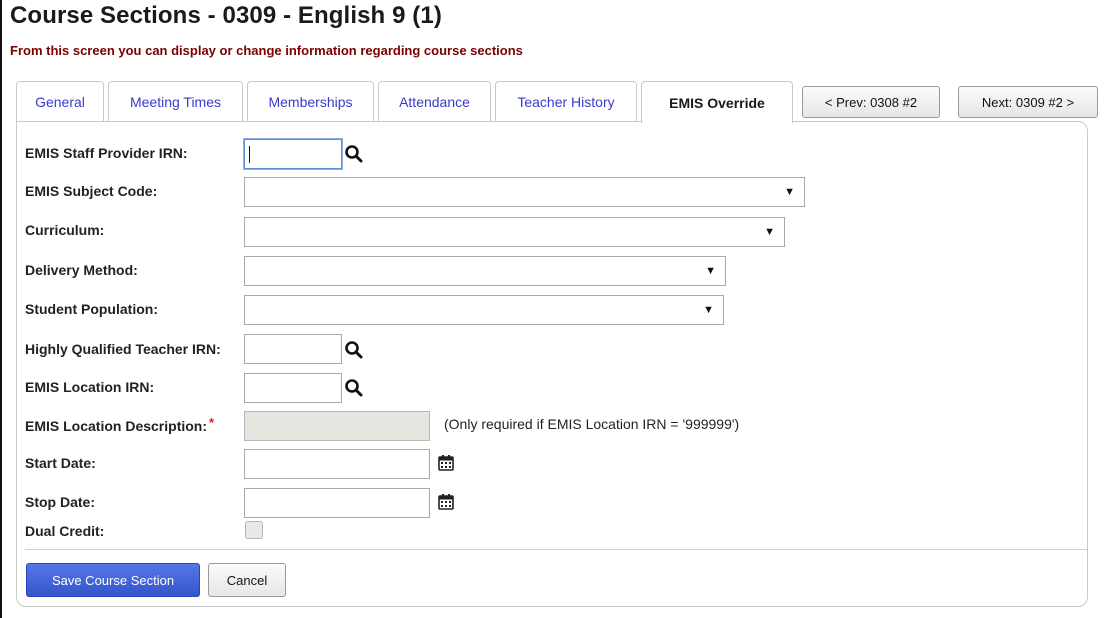 This screenshot has width=1106, height=618. Describe the element at coordinates (60, 502) in the screenshot. I see `stop-date-label: Stop Date:` at that location.